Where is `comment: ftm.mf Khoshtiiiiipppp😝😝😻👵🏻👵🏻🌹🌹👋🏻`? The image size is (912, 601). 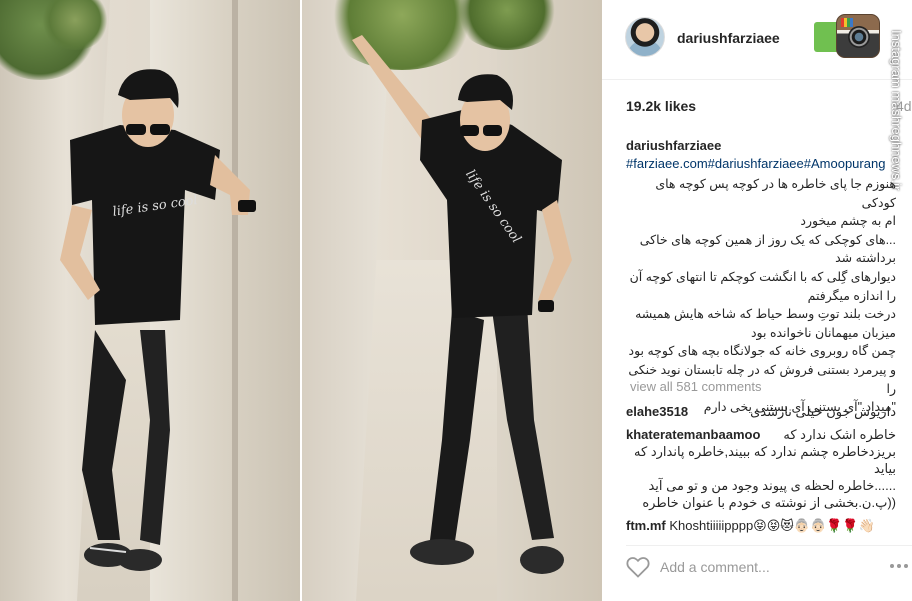
comment: ftm.mf Khoshtiiiiipppp😝😝😻👵🏻👵🏻🌹🌹👋🏻 is located at coordinates (761, 525).